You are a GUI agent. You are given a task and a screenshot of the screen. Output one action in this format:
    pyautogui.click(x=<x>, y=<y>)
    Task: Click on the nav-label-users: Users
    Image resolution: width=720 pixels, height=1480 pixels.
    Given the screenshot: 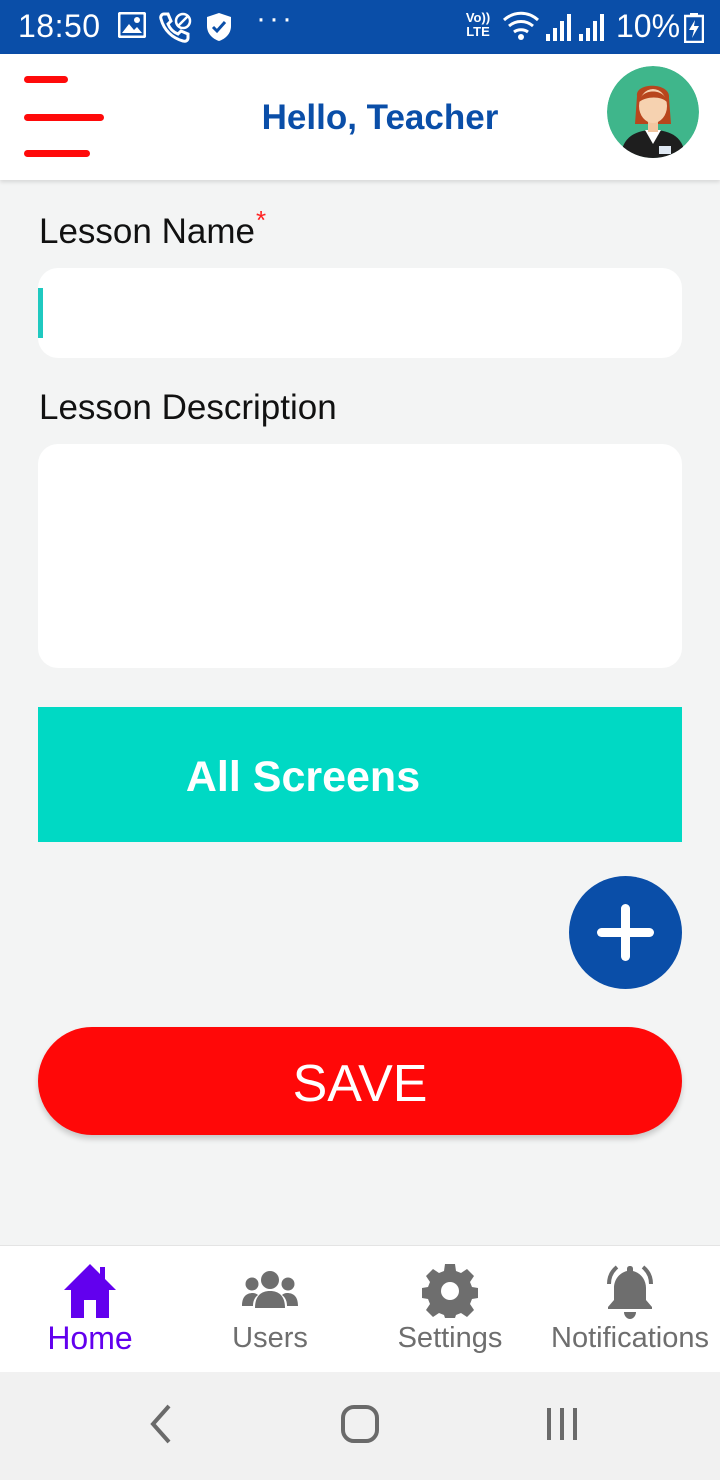 What is the action you would take?
    pyautogui.click(x=270, y=1338)
    